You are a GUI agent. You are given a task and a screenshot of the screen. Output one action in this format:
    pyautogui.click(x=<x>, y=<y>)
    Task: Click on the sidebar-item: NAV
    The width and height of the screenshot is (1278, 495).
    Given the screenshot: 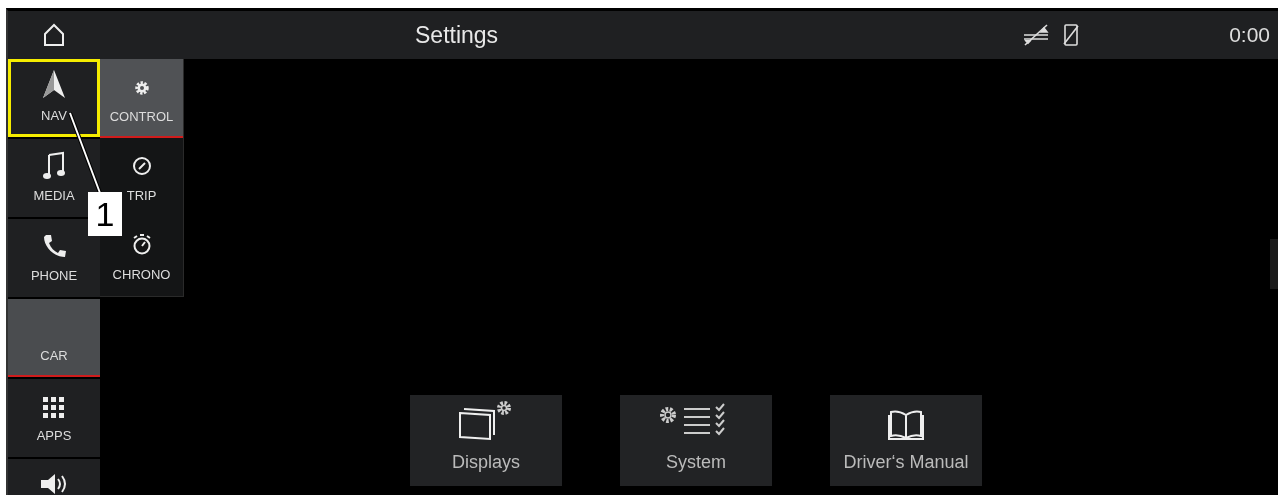 What is the action you would take?
    pyautogui.click(x=54, y=98)
    